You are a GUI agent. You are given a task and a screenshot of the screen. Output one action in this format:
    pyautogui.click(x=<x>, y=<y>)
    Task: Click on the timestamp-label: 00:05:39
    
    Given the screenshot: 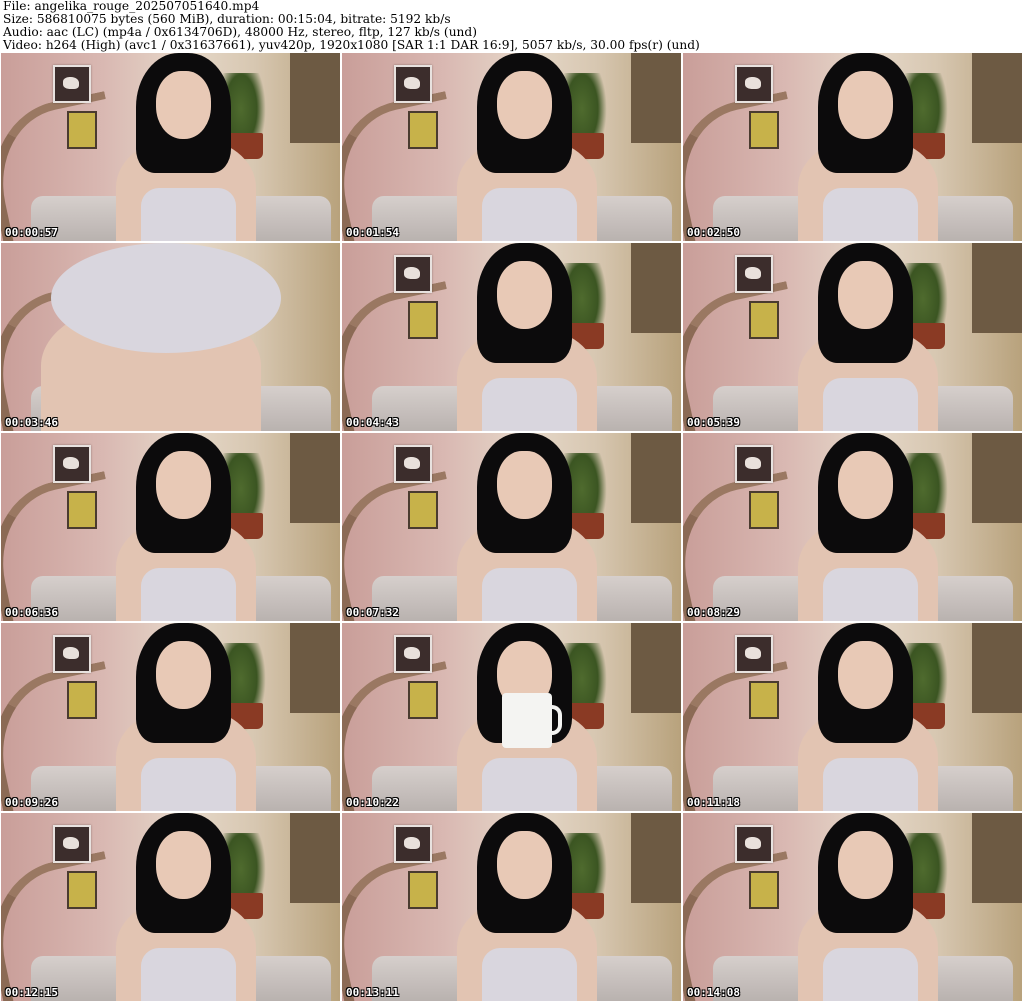 What is the action you would take?
    pyautogui.click(x=713, y=422)
    